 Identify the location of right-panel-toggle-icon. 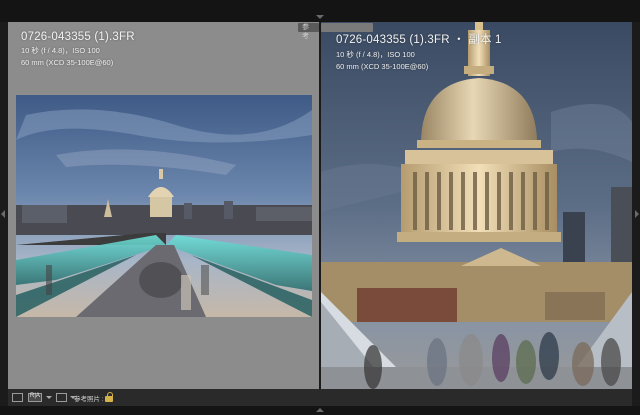
(637, 214).